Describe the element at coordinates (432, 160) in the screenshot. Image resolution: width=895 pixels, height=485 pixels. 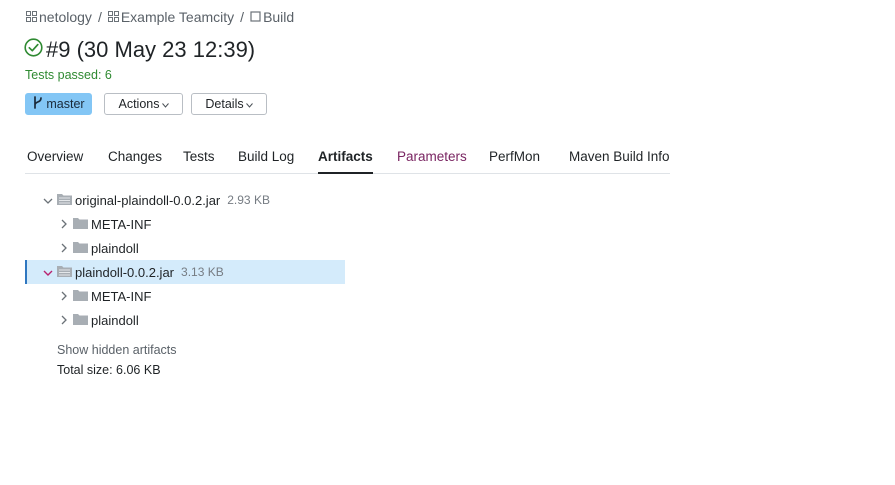
I see `tab-parameters: Parameters` at that location.